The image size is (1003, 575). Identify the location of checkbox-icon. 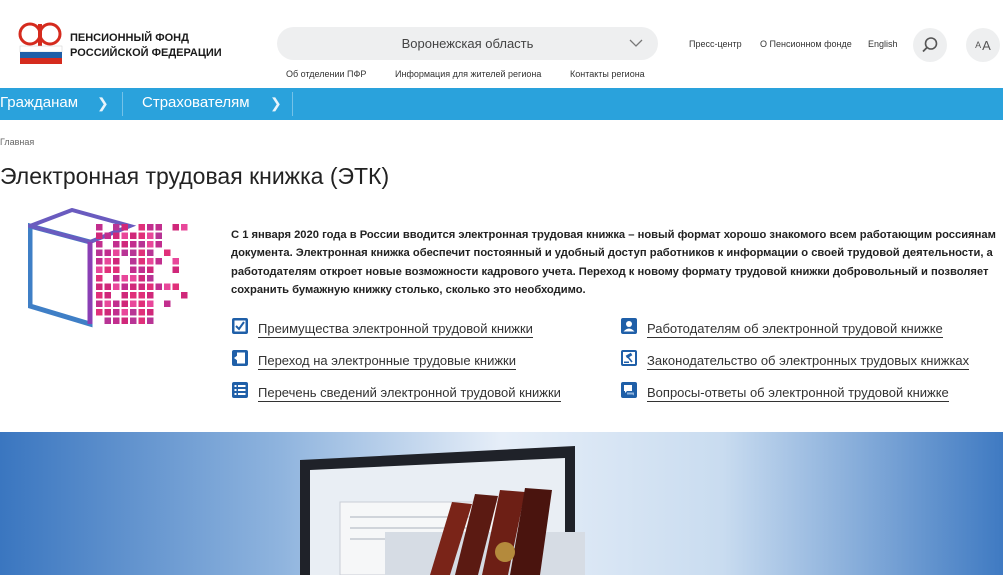
(240, 326).